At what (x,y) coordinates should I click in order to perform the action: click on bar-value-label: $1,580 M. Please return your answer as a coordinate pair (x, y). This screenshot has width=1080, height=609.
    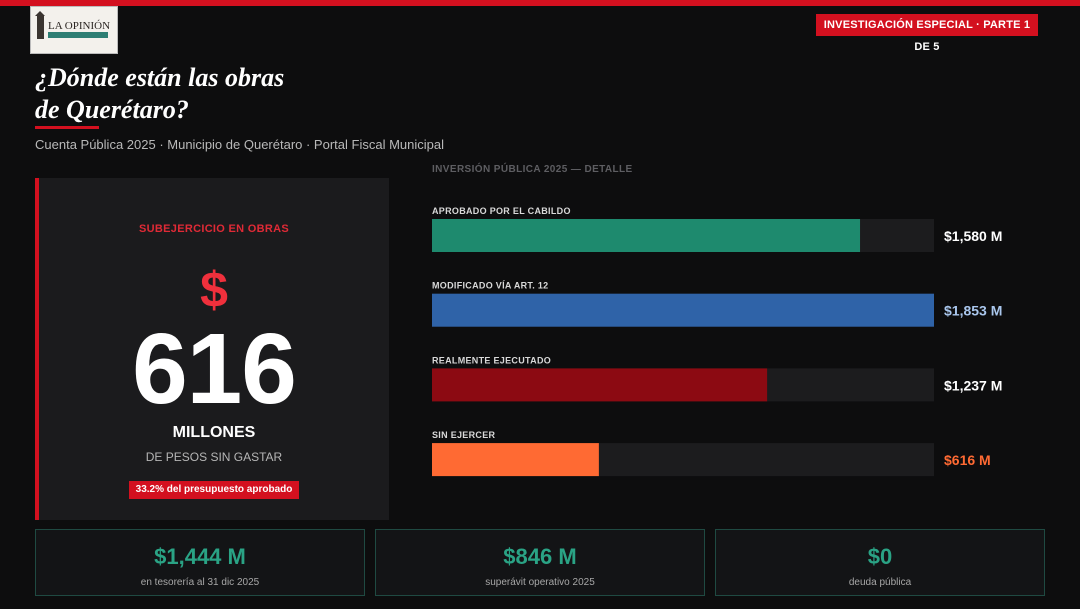
    Looking at the image, I should click on (973, 236).